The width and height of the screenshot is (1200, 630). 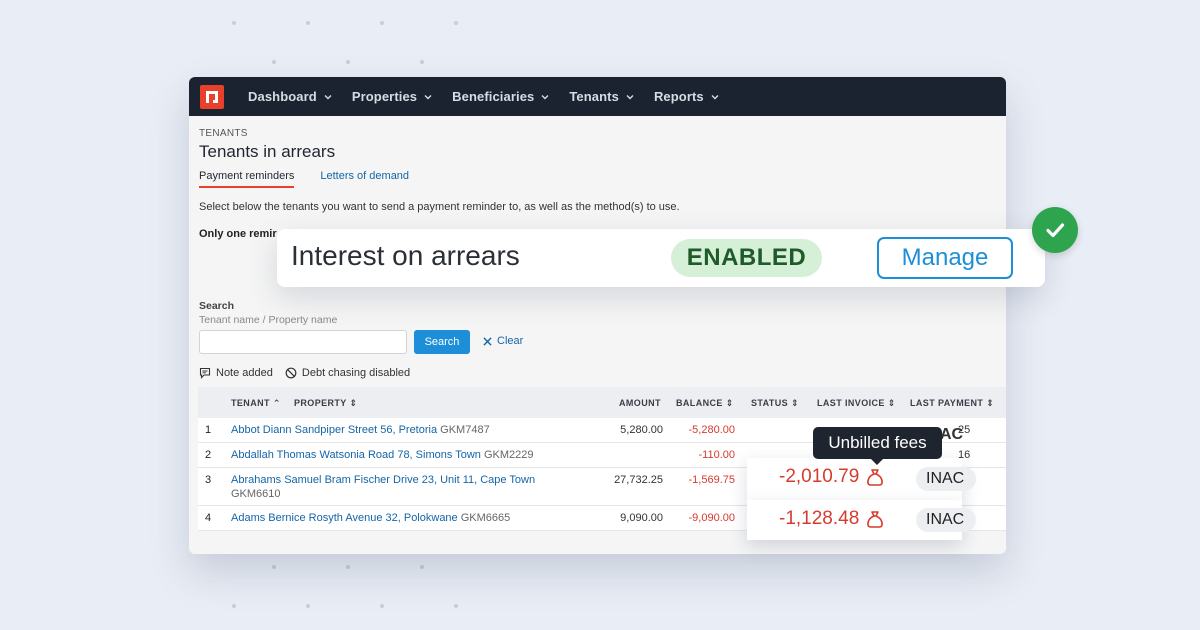 I want to click on invoice-card: -2,010.79 INAC, so click(x=861, y=479).